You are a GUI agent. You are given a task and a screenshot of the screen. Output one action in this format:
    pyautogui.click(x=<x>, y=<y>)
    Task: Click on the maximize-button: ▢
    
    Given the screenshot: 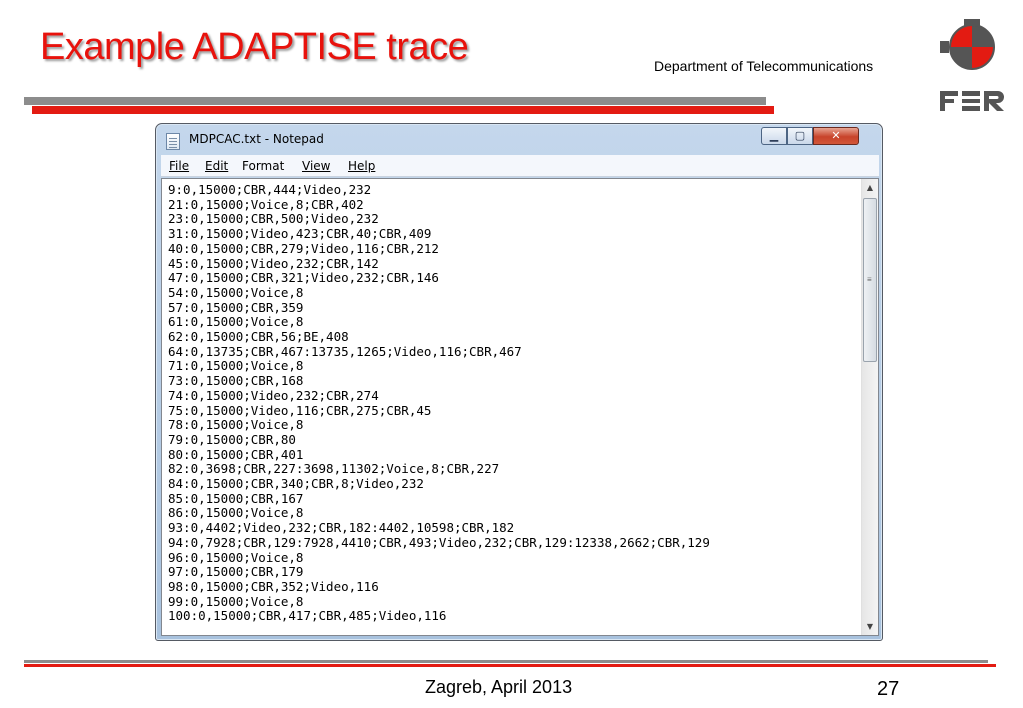 What is the action you would take?
    pyautogui.click(x=800, y=136)
    